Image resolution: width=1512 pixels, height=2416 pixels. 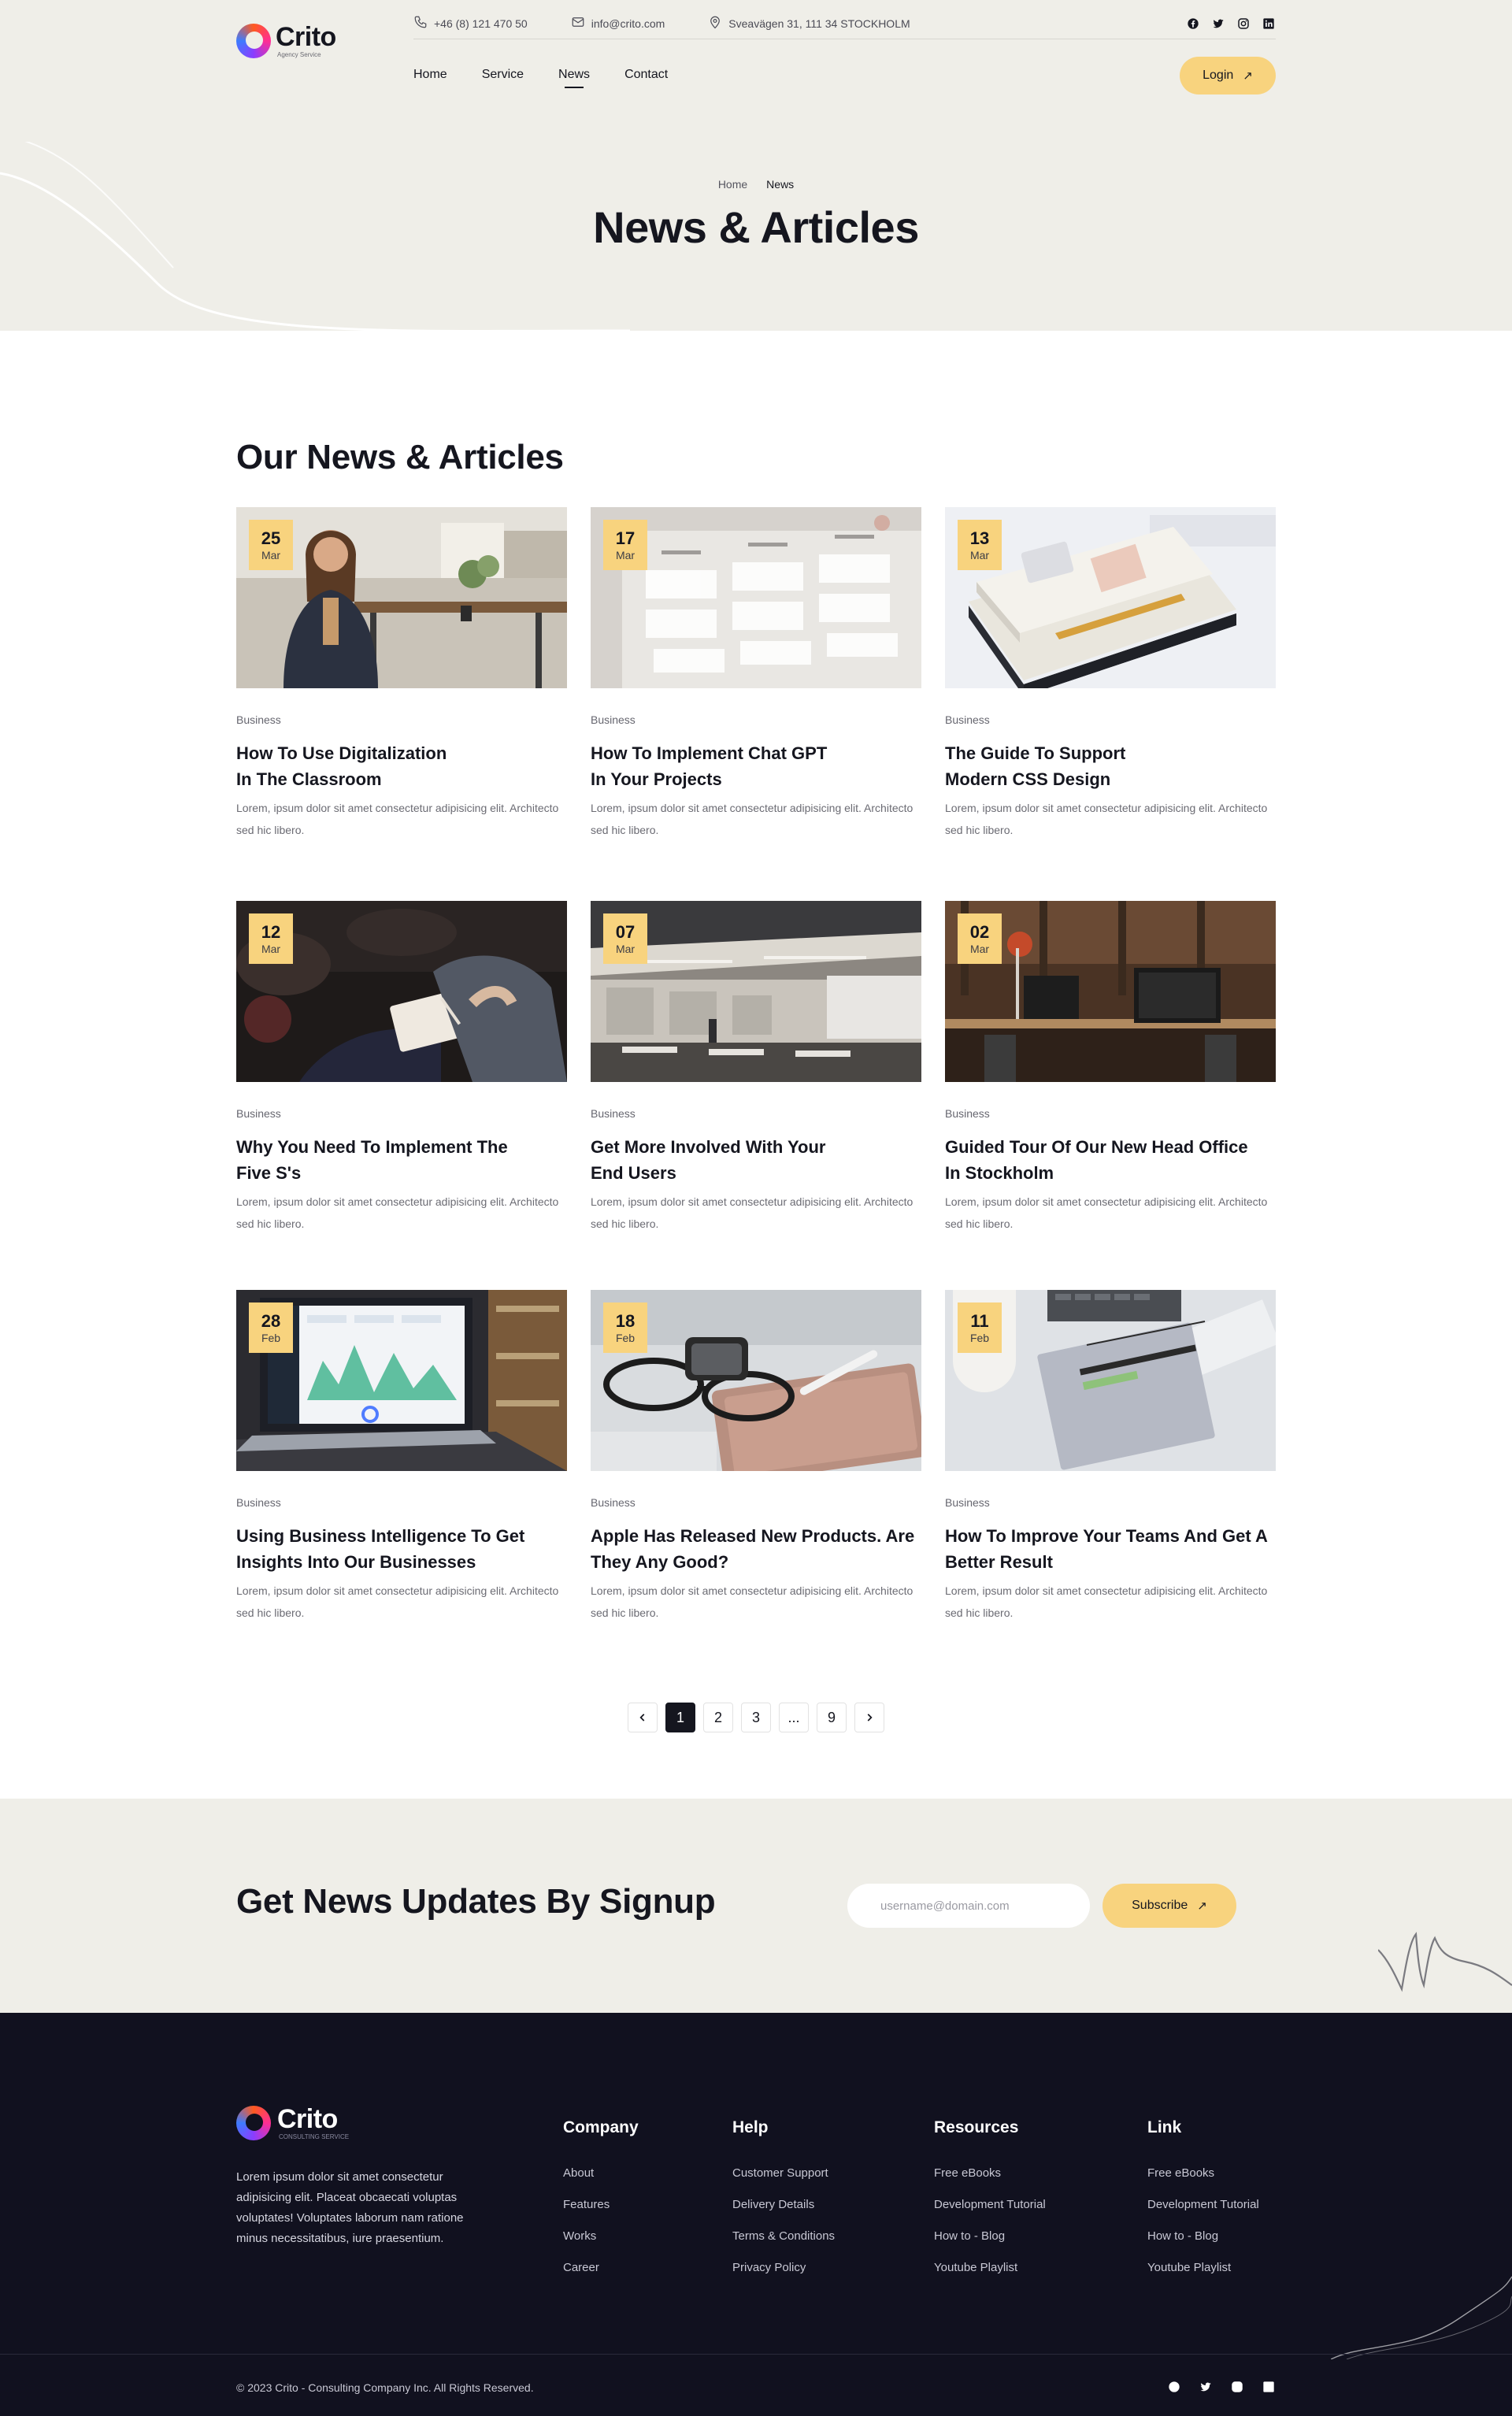 What do you see at coordinates (680, 1717) in the screenshot?
I see `page-1-button: 1` at bounding box center [680, 1717].